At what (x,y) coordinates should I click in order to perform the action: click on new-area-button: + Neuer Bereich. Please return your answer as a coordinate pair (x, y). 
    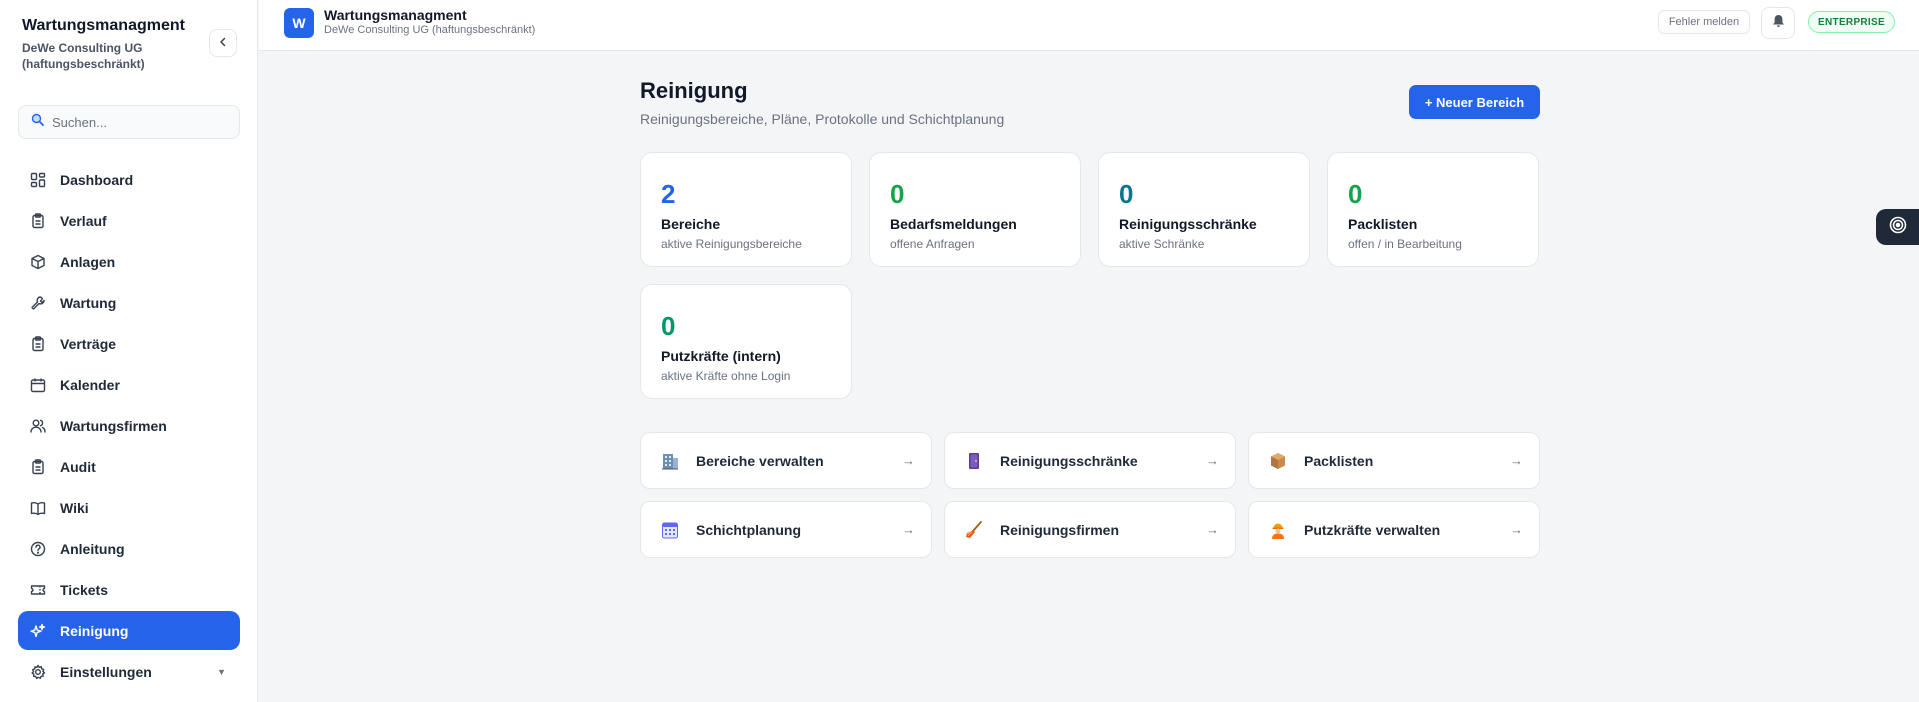
    Looking at the image, I should click on (1474, 102).